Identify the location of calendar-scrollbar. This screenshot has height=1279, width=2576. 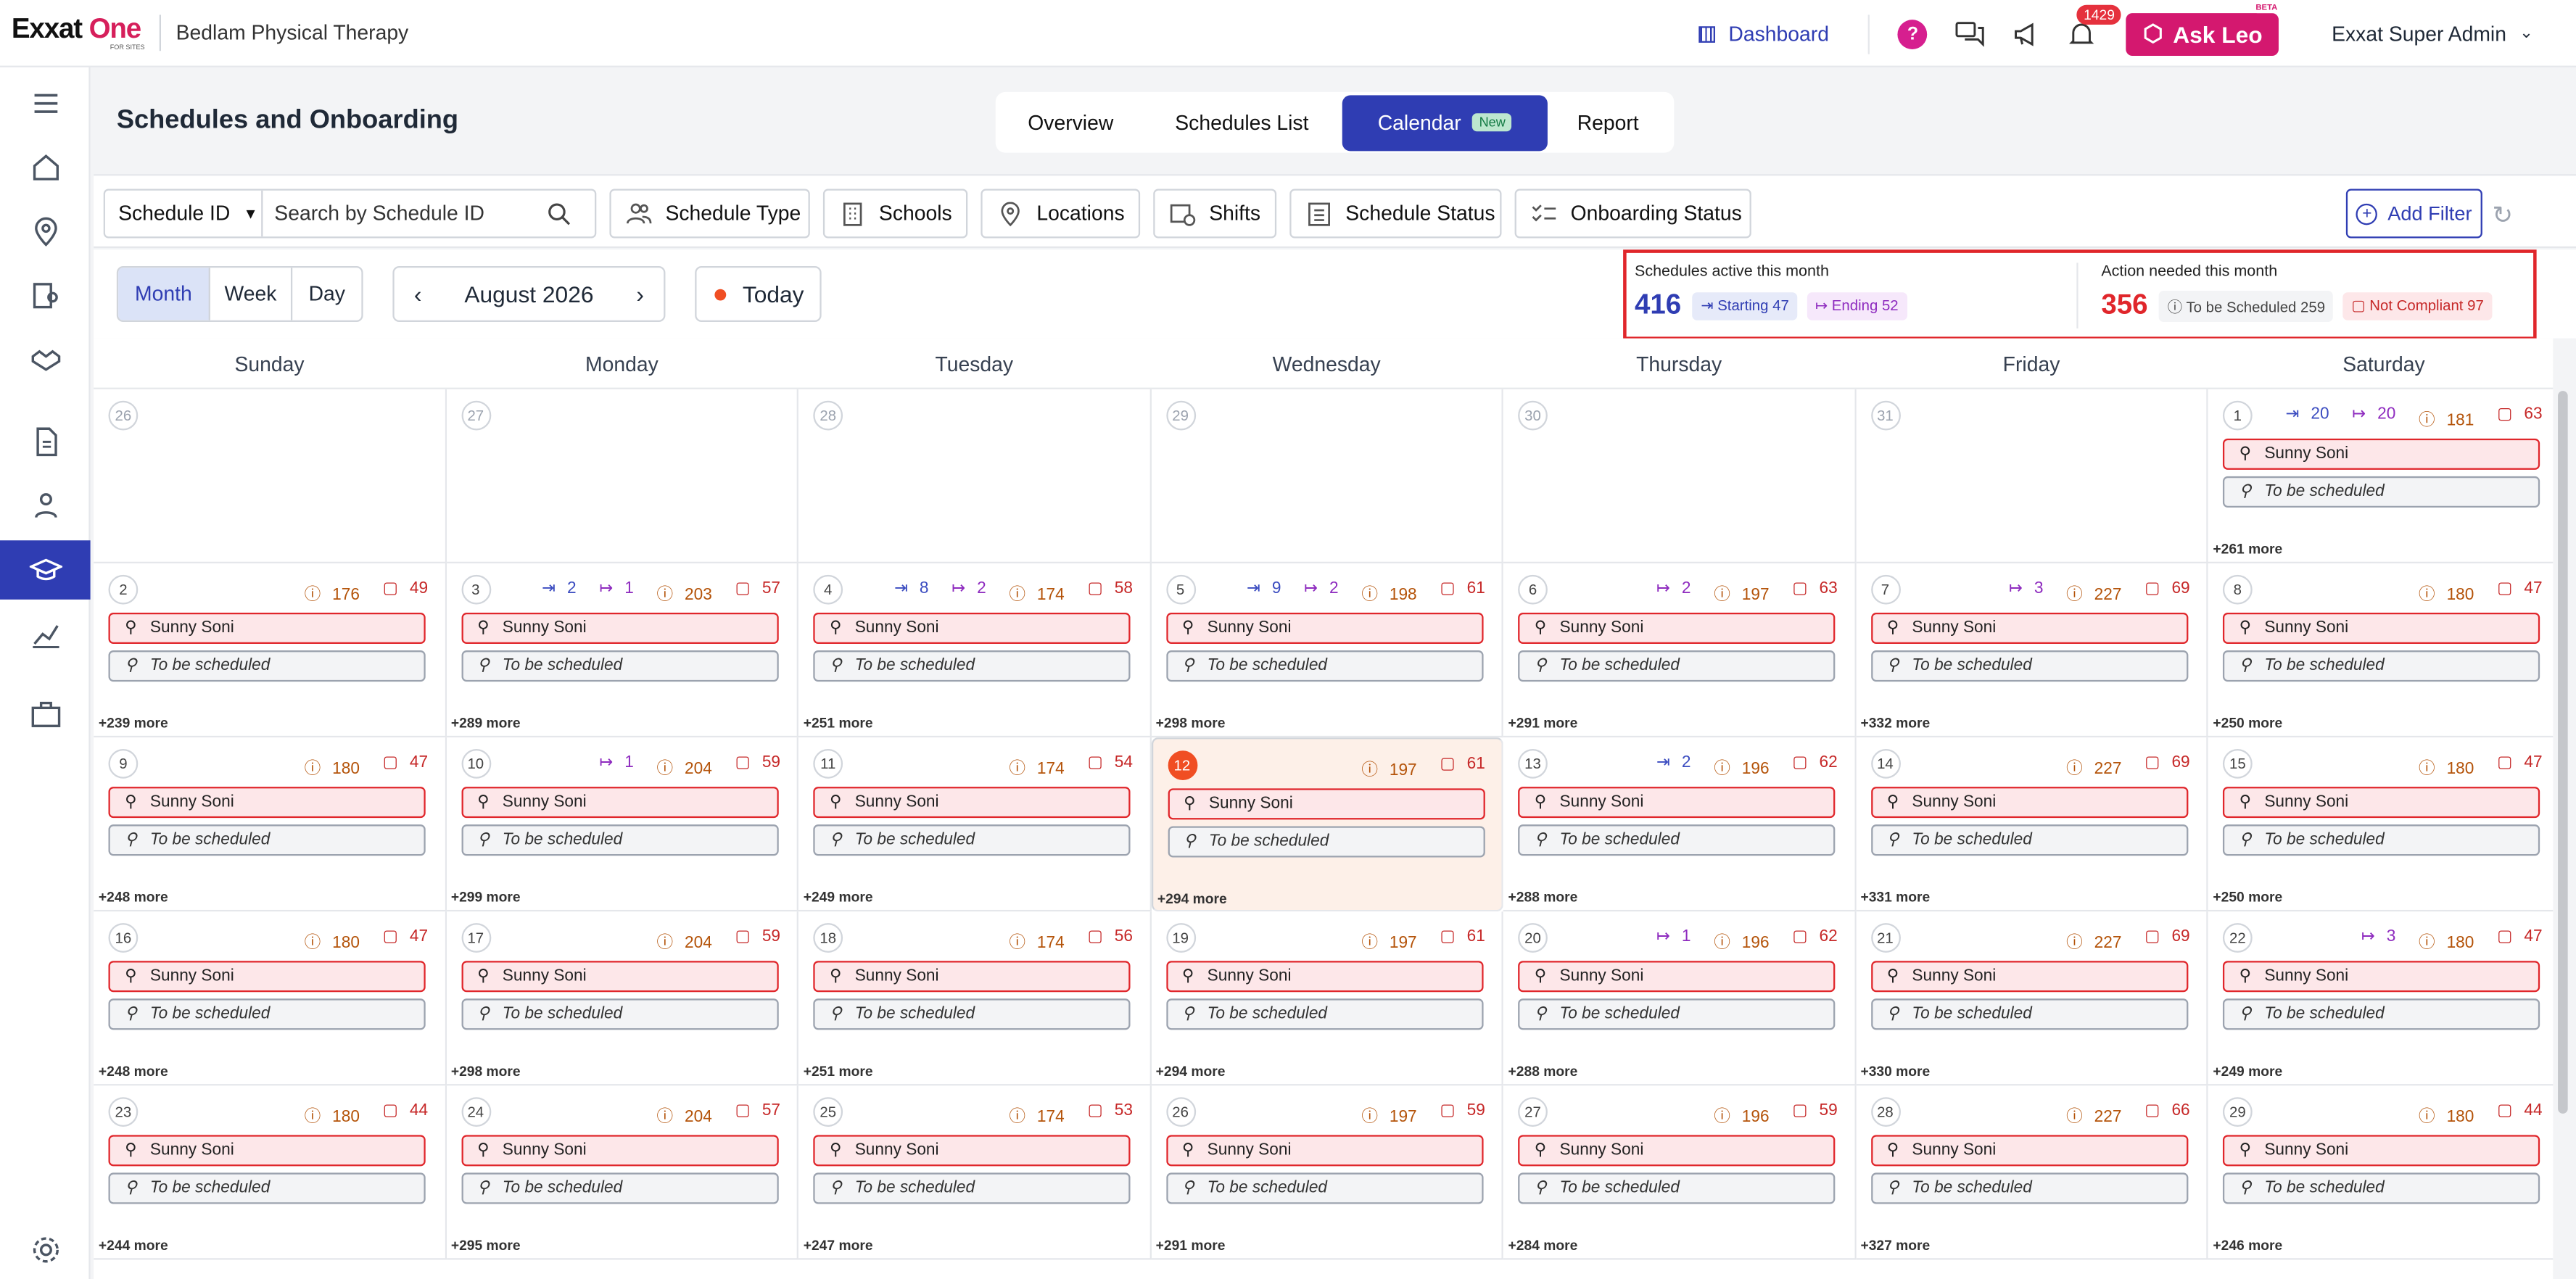
(2562, 834).